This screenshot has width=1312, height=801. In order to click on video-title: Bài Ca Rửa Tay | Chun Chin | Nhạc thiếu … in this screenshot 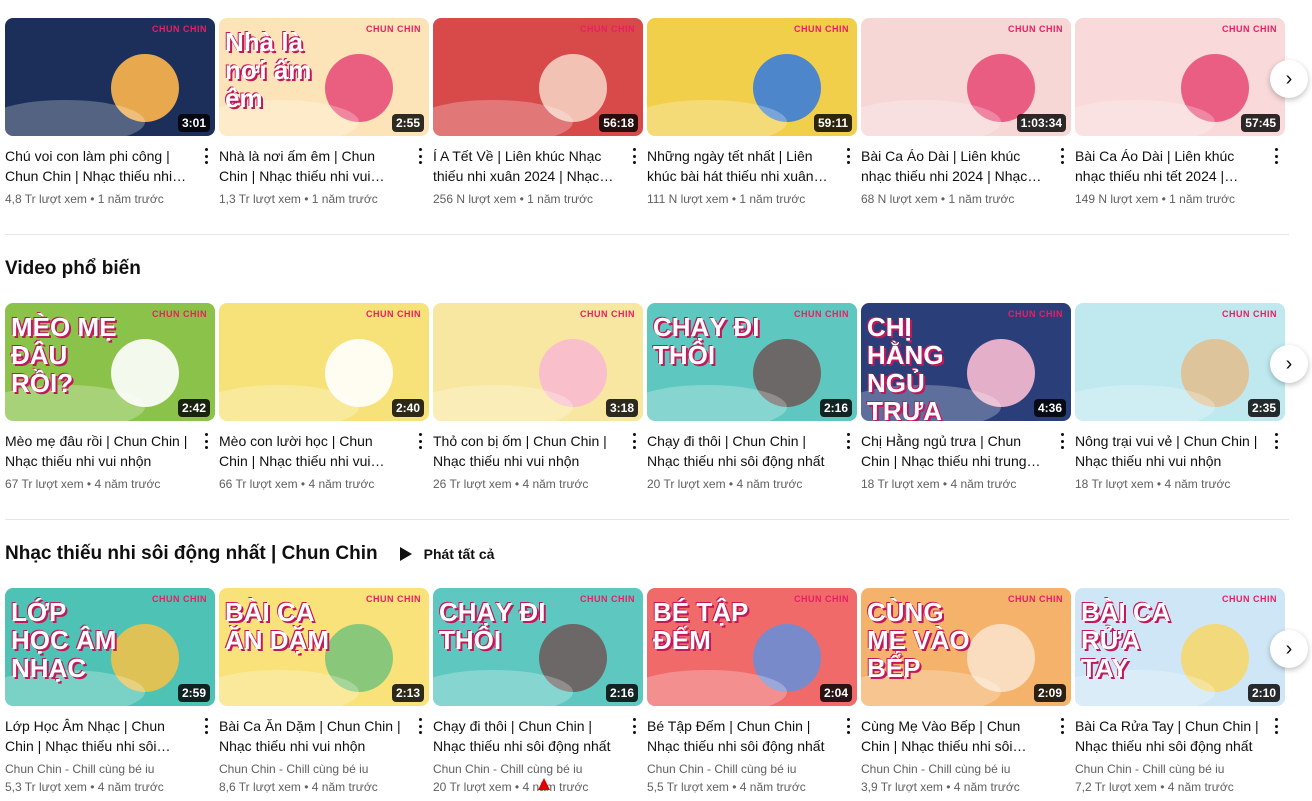, I will do `click(1168, 736)`.